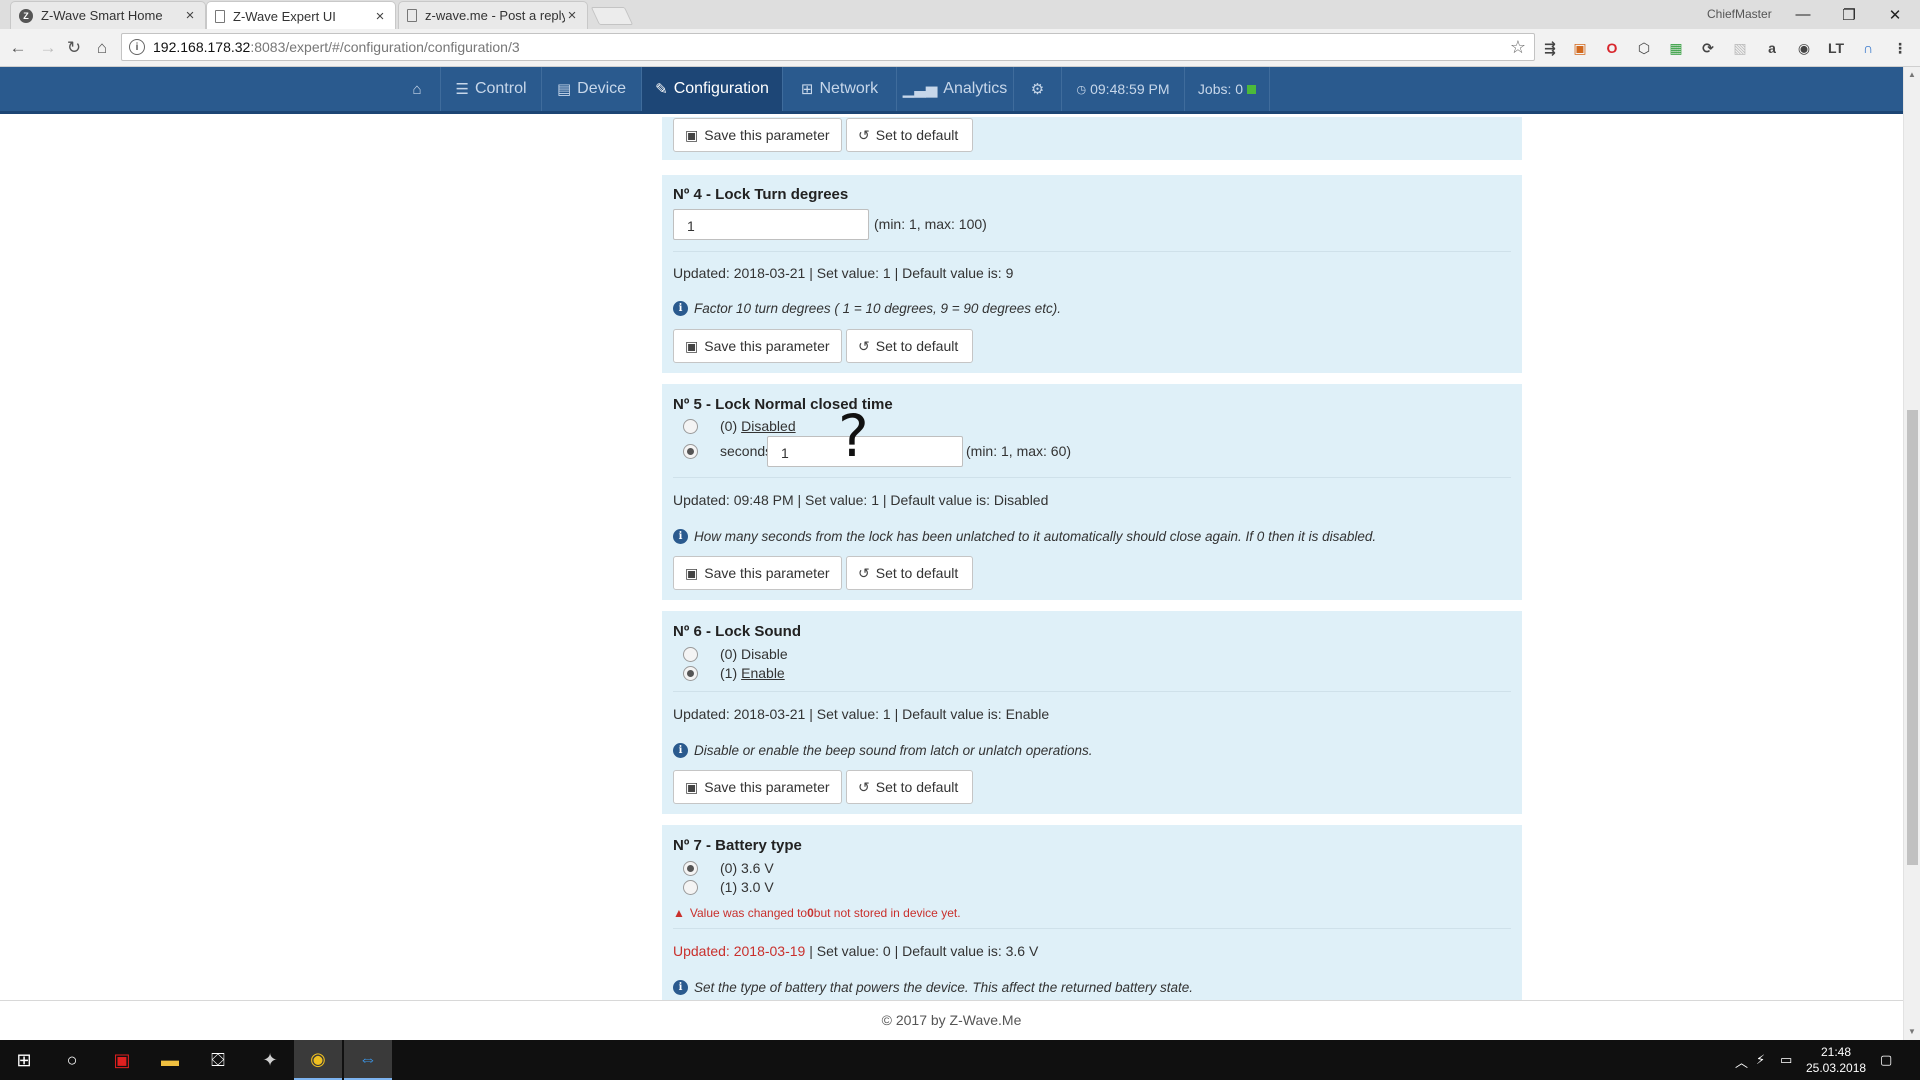 This screenshot has height=1080, width=1920. What do you see at coordinates (727, 451) in the screenshot?
I see `radio-option-seconds: seconds` at bounding box center [727, 451].